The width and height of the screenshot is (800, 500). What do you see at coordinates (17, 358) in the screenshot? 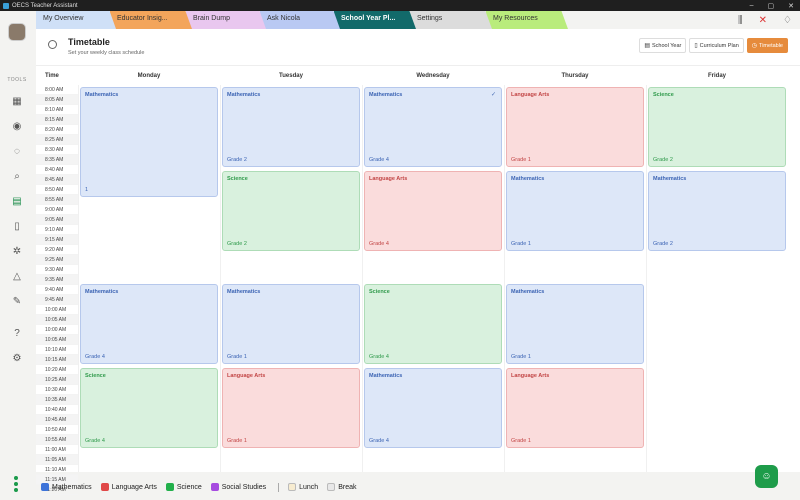
I see `settings-icon: ⚙` at bounding box center [17, 358].